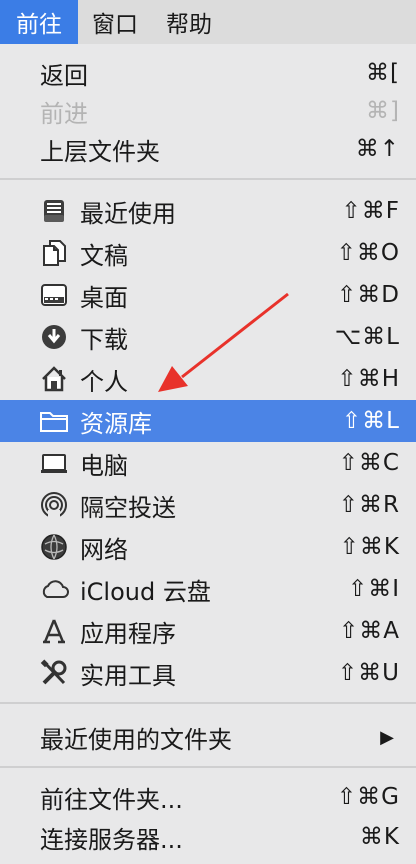  I want to click on menu-item-downloads: 下载 ⌥⌘L, so click(208, 337).